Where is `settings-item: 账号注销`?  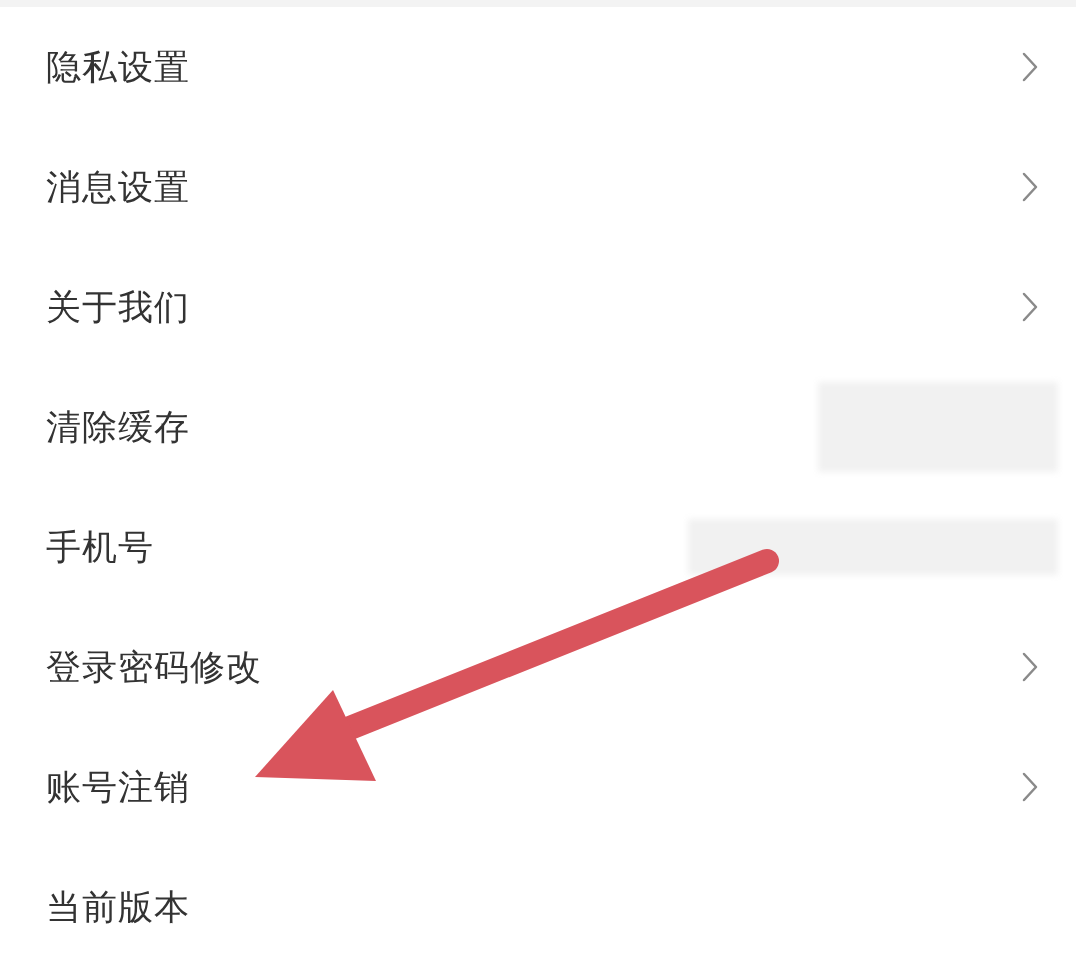
settings-item: 账号注销 is located at coordinates (118, 787).